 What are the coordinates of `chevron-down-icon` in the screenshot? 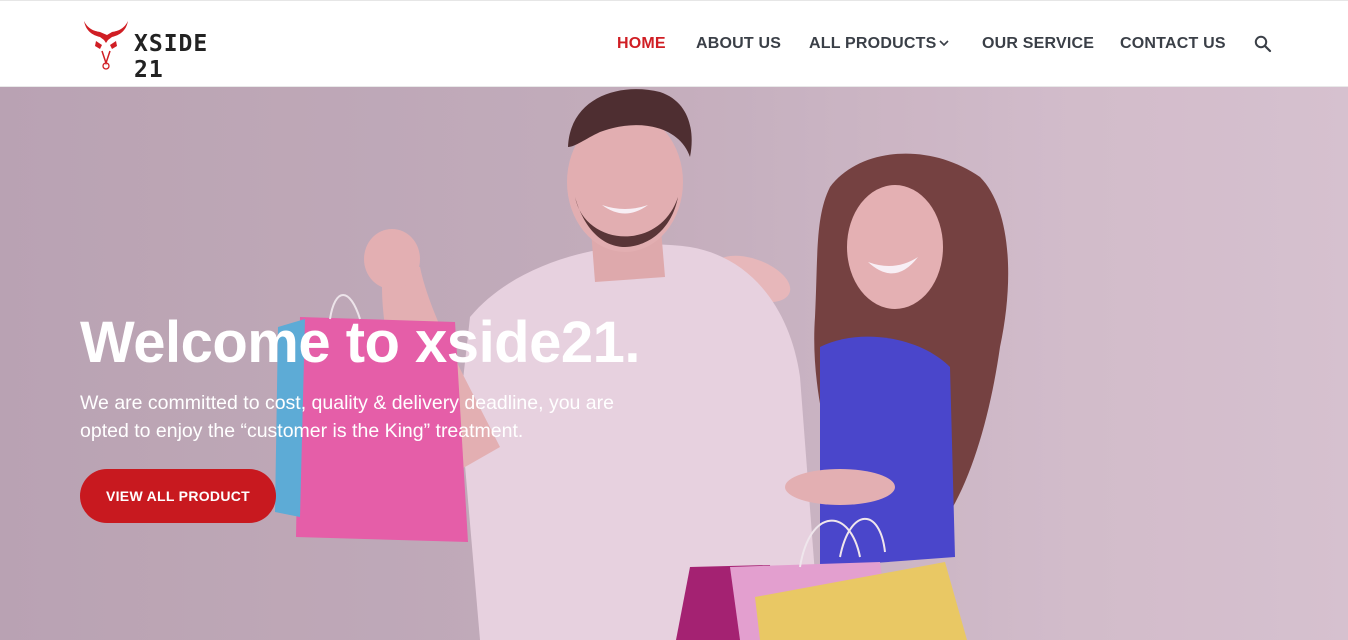 It's located at (944, 43).